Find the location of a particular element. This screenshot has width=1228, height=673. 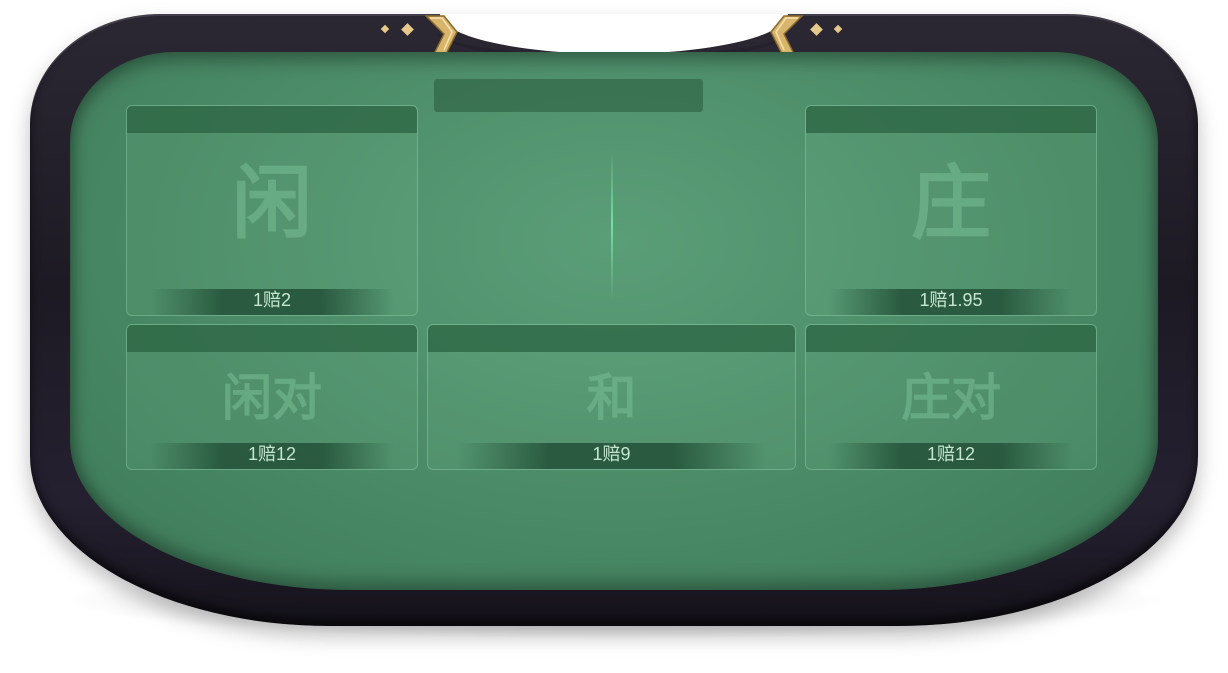

zone-label: 庄对 is located at coordinates (951, 398).